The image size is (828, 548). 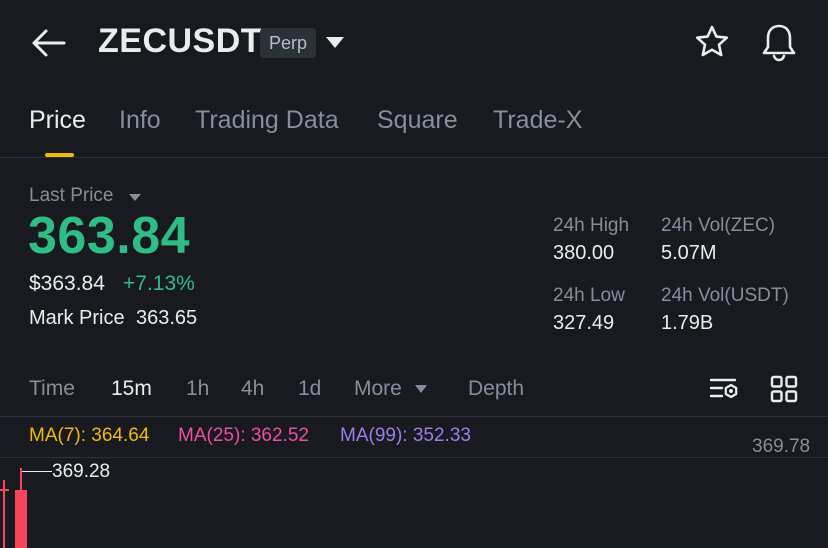 What do you see at coordinates (267, 120) in the screenshot?
I see `tab-trading-data: Trading Data` at bounding box center [267, 120].